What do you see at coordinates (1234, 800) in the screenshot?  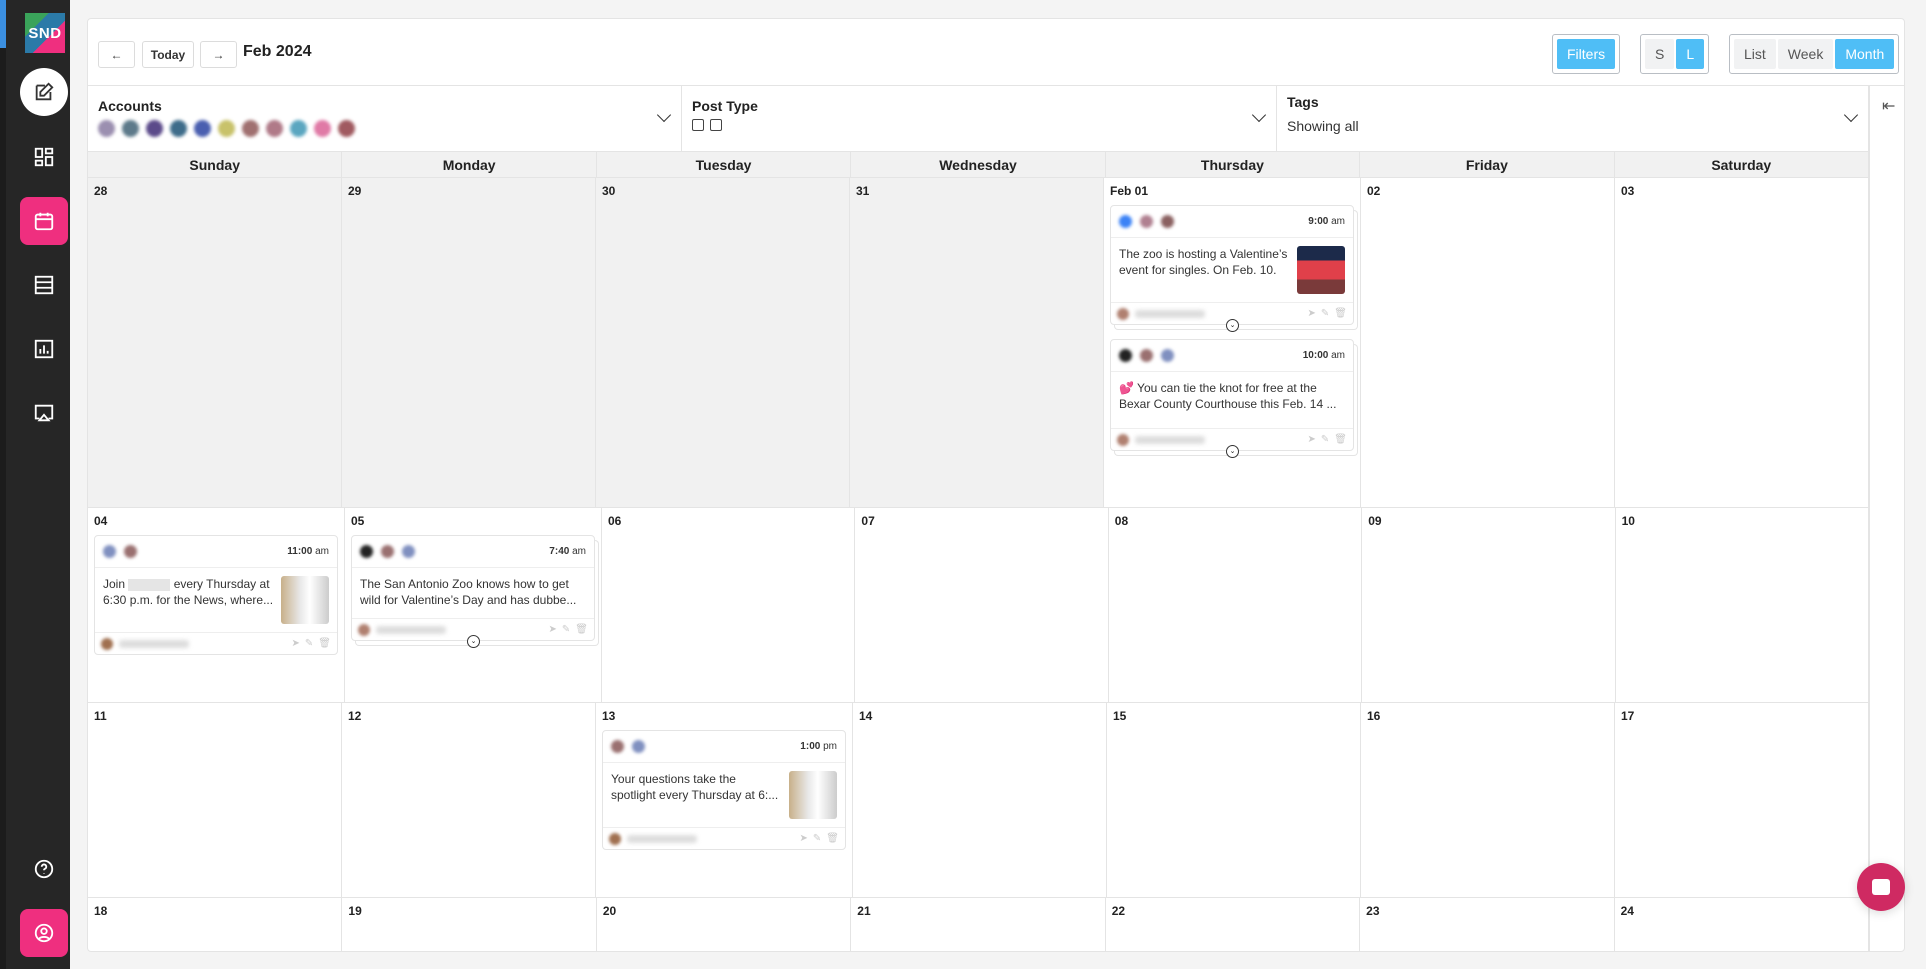 I see `day-cell: 15` at bounding box center [1234, 800].